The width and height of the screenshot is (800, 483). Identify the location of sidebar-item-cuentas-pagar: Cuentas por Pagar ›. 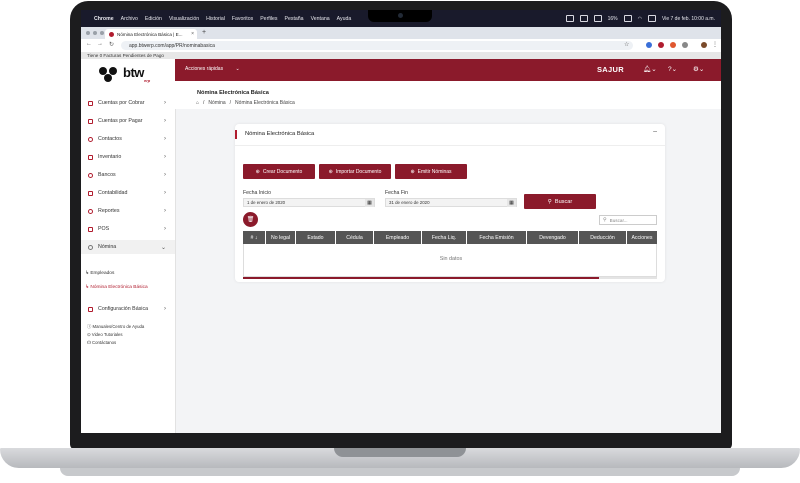
(128, 121).